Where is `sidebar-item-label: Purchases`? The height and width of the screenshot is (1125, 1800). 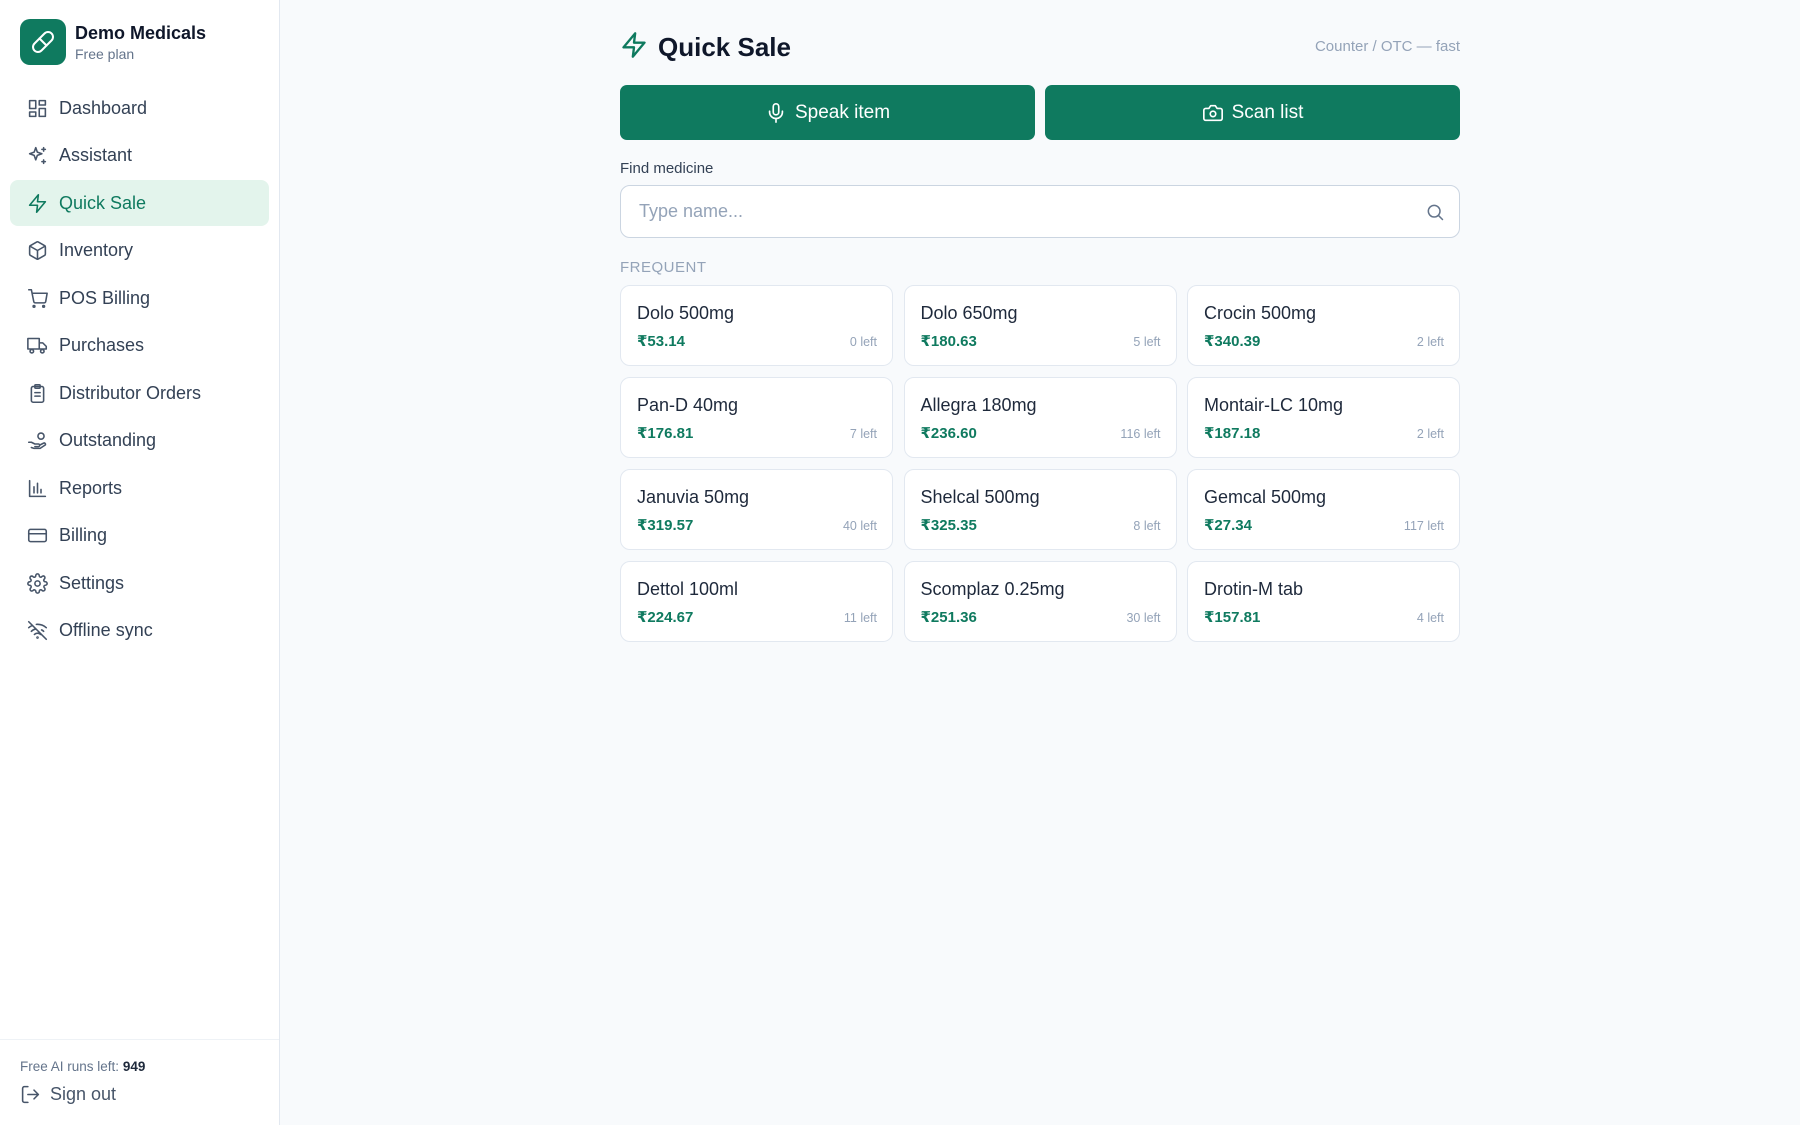 sidebar-item-label: Purchases is located at coordinates (102, 345).